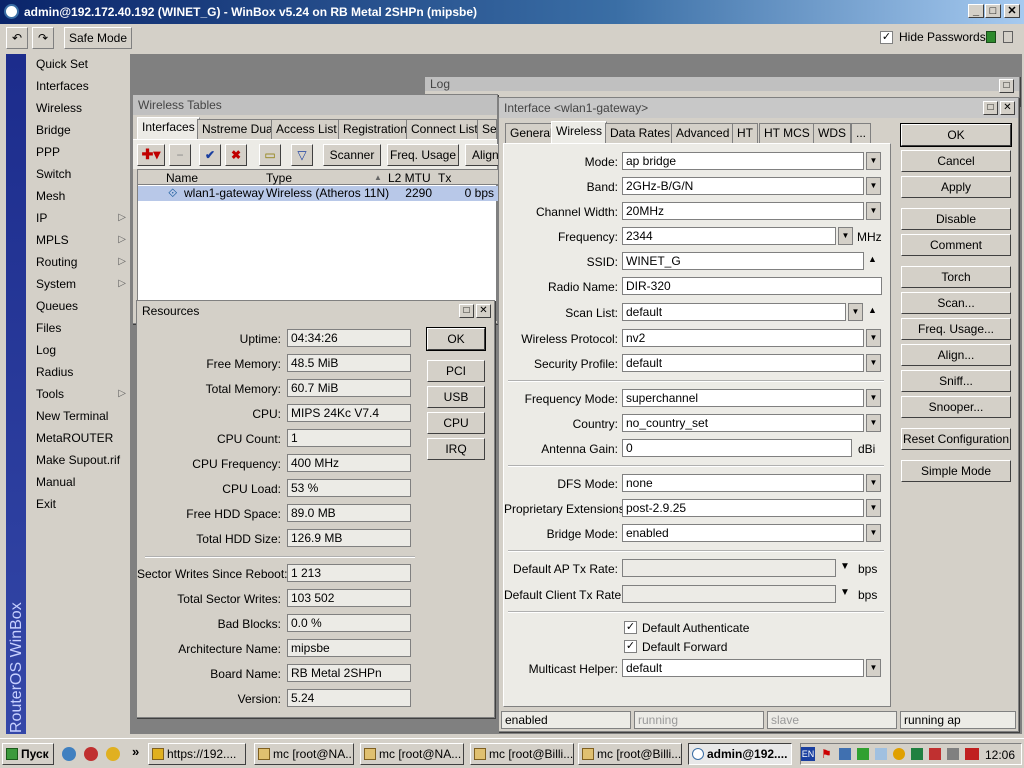 Image resolution: width=1024 pixels, height=768 pixels. Describe the element at coordinates (409, 178) in the screenshot. I see `column-header-l2mtu: L2 MTU` at that location.